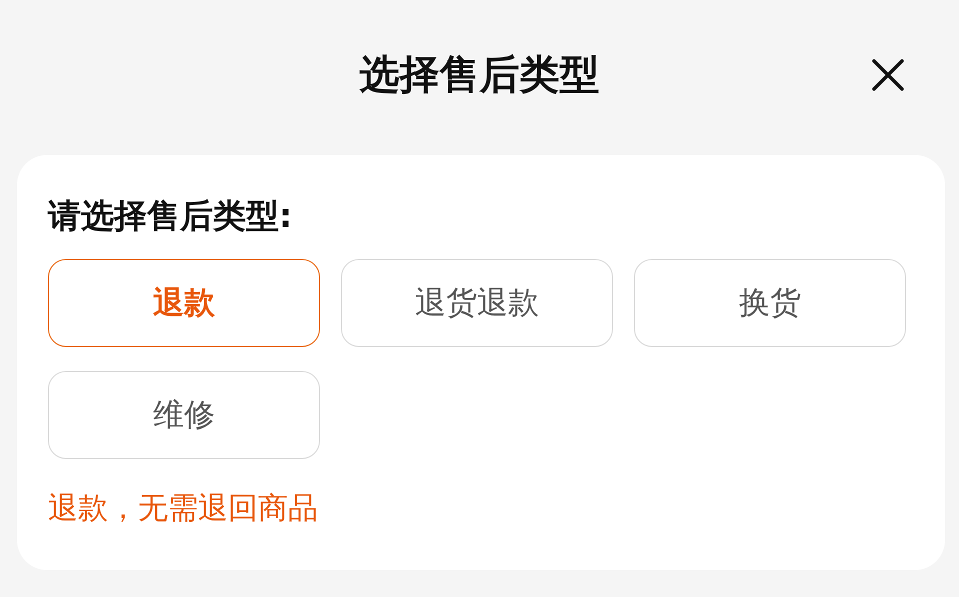 The height and width of the screenshot is (597, 959). What do you see at coordinates (888, 75) in the screenshot?
I see `close-icon` at bounding box center [888, 75].